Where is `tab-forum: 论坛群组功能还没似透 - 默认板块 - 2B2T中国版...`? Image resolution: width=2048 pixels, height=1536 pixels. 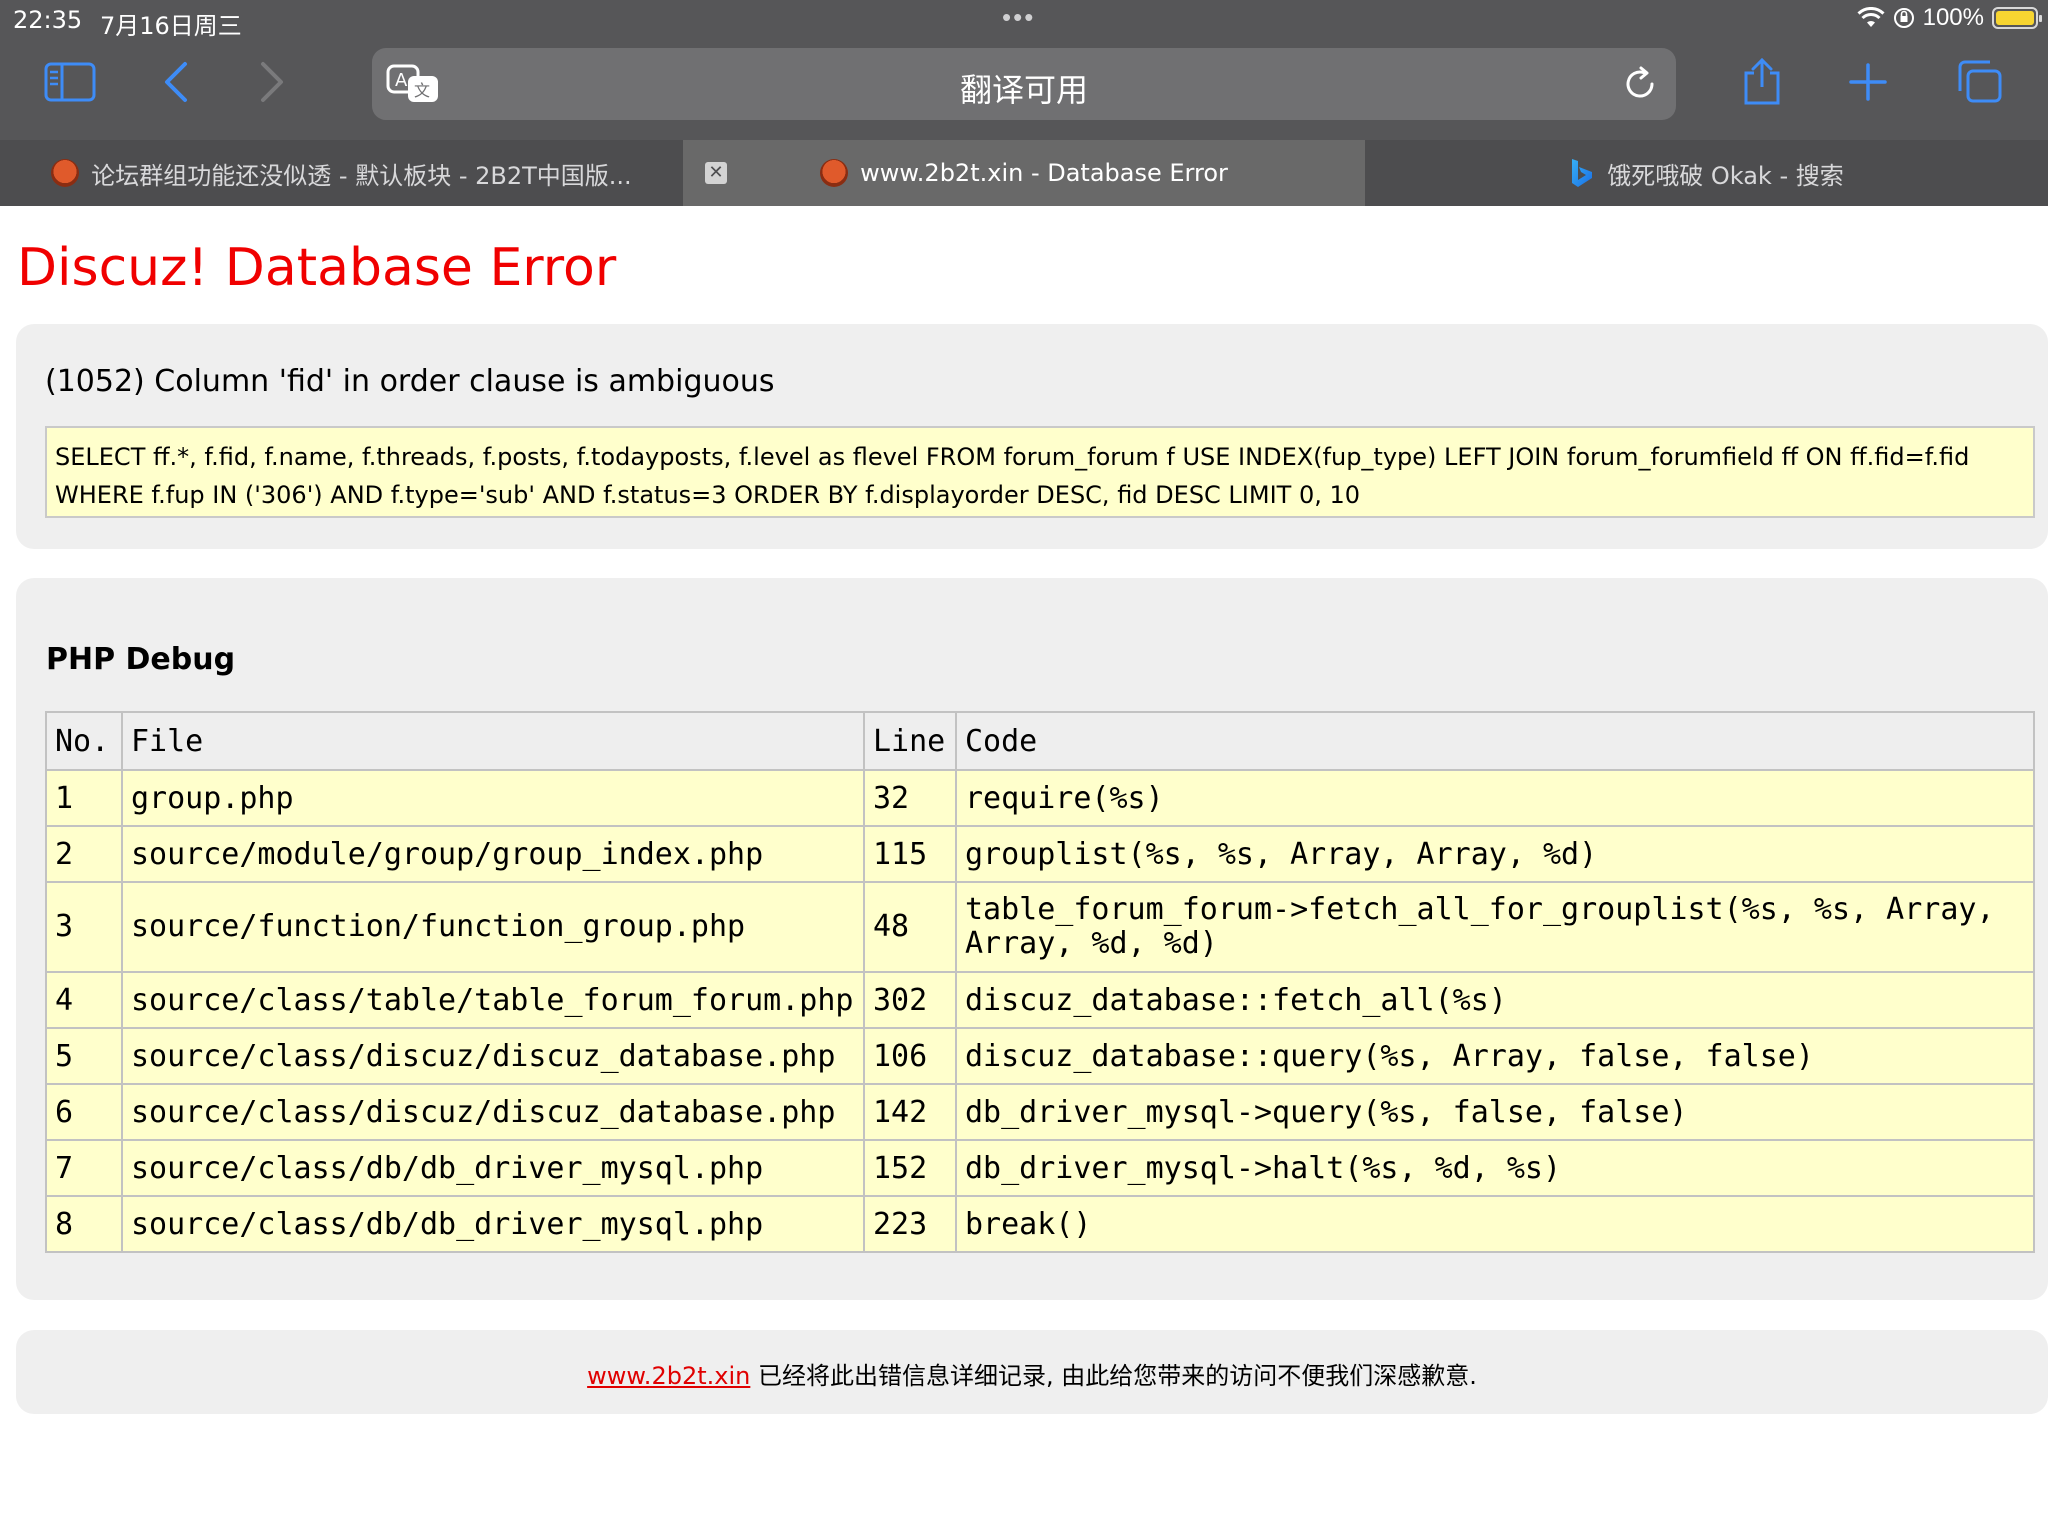 tab-forum: 论坛群组功能还没似透 - 默认板块 - 2B2T中国版... is located at coordinates (341, 173).